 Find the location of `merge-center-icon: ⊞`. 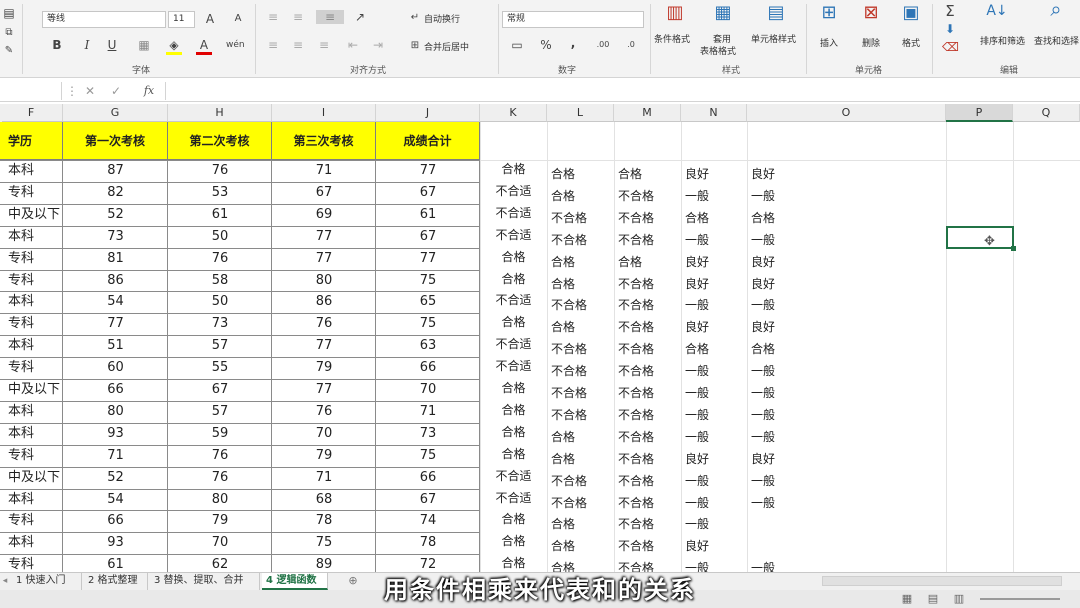

merge-center-icon: ⊞ is located at coordinates (415, 46).